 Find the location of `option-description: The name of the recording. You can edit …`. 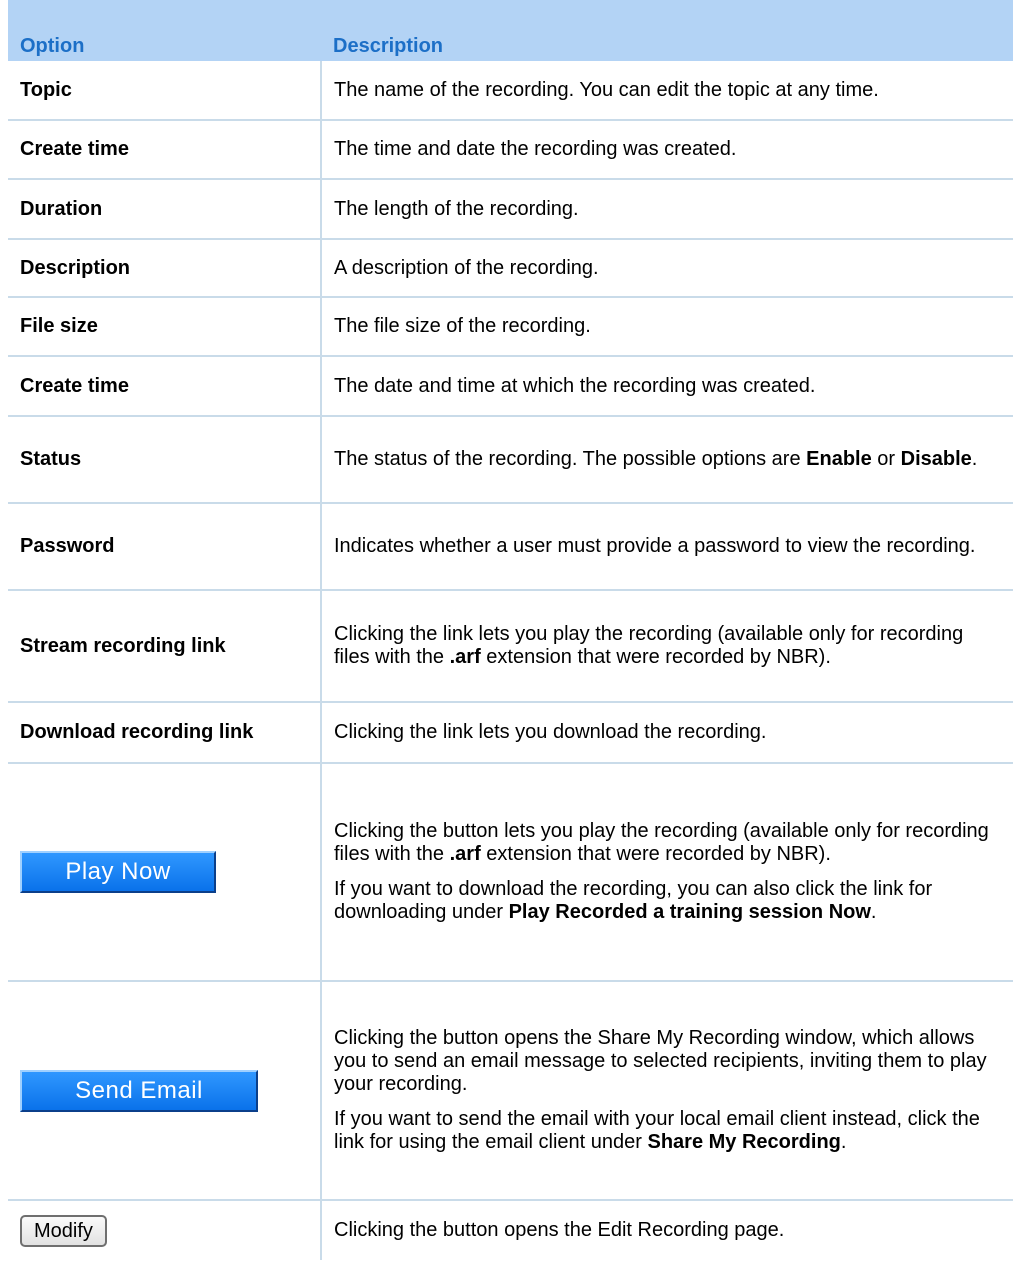

option-description: The name of the recording. You can edit … is located at coordinates (667, 91).